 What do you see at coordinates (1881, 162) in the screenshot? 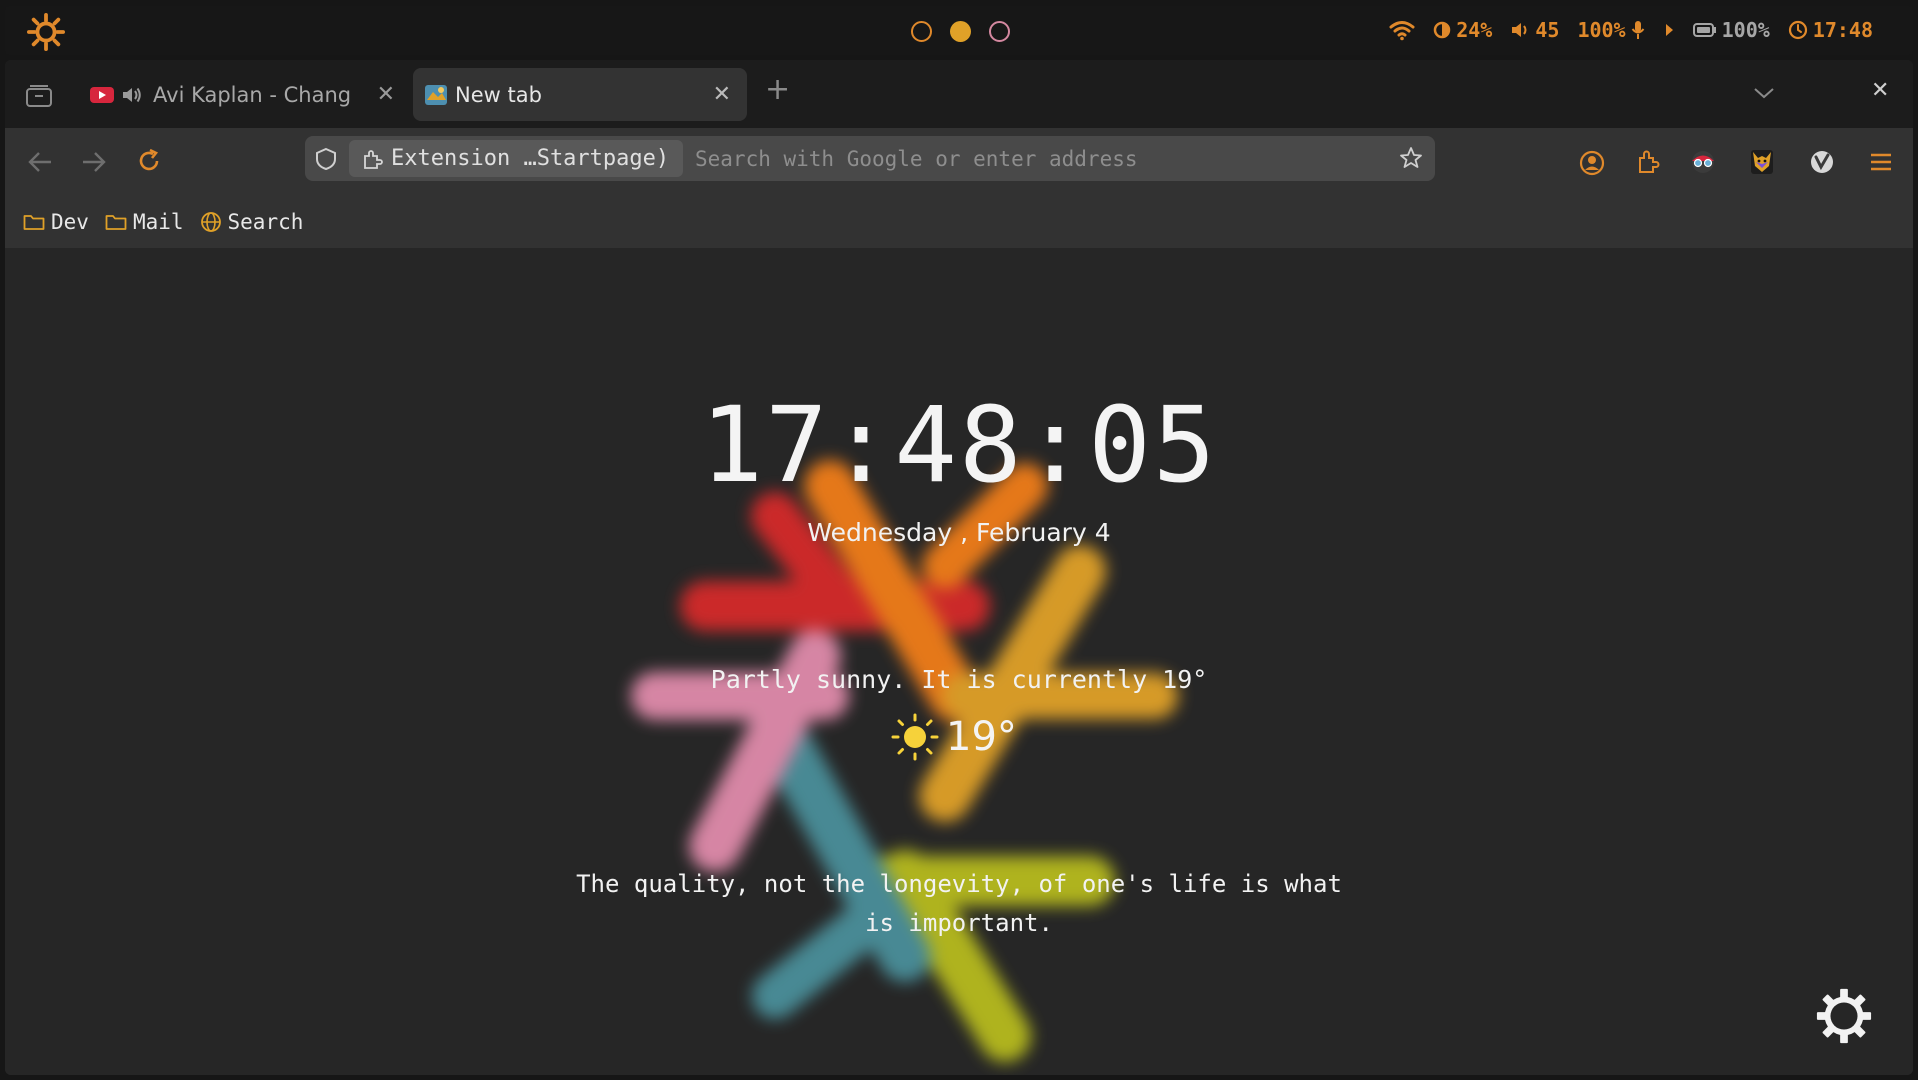
I see `hamburger-menu-icon` at bounding box center [1881, 162].